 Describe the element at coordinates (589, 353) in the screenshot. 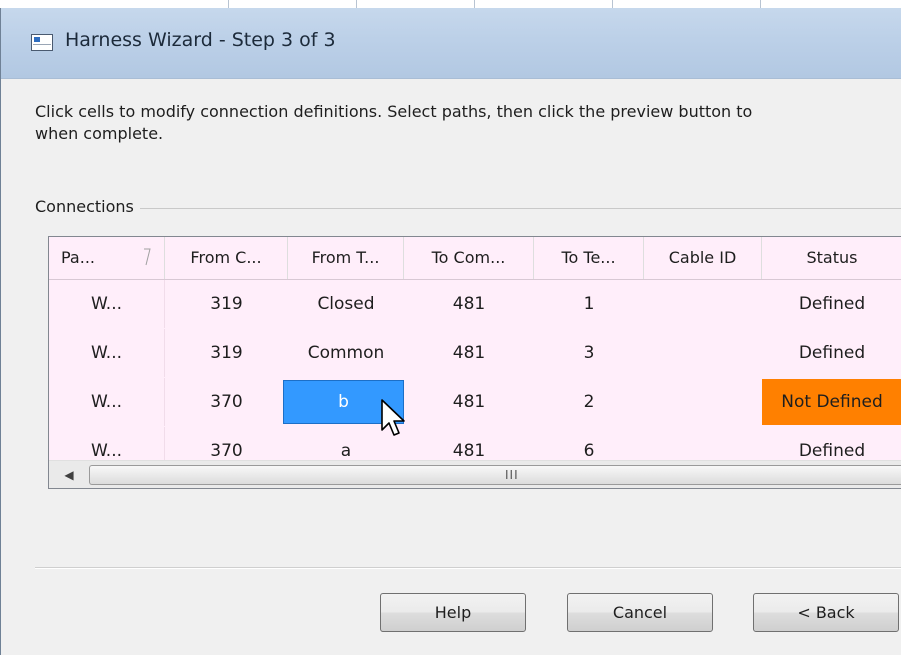

I see `cell-to-terminal: 3` at that location.